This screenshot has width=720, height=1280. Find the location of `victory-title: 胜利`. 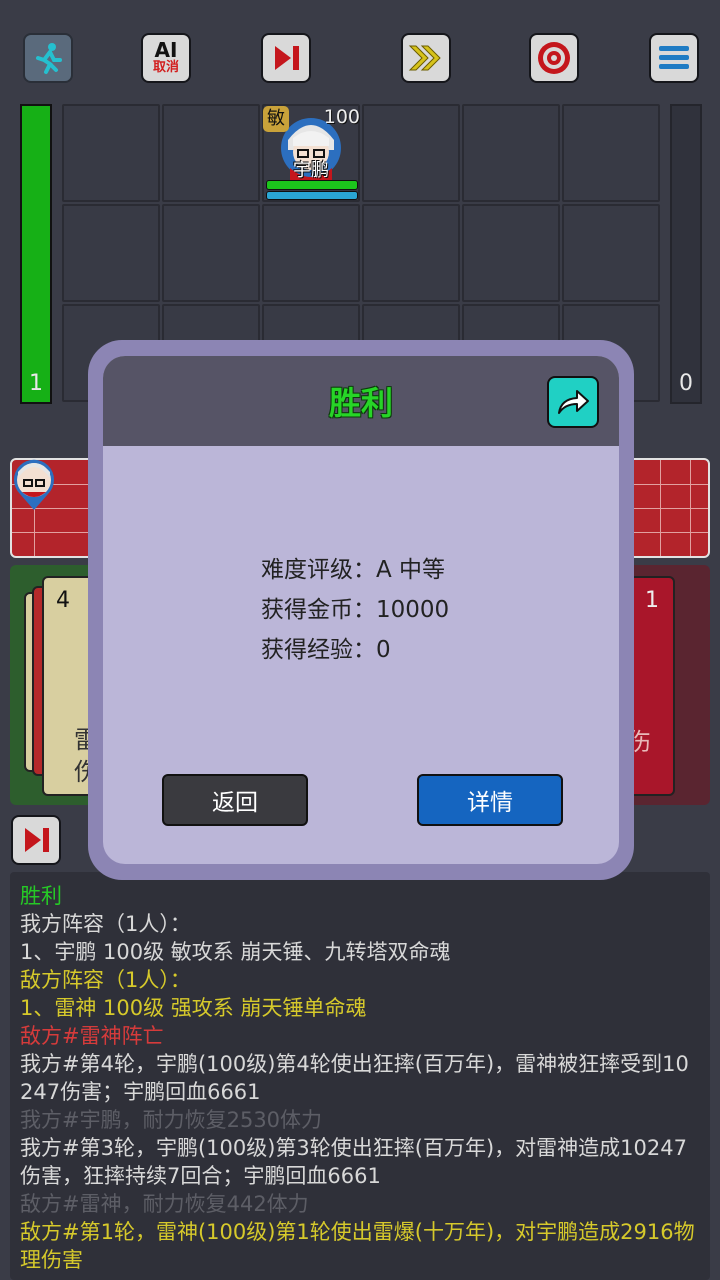

victory-title: 胜利 is located at coordinates (360, 403).